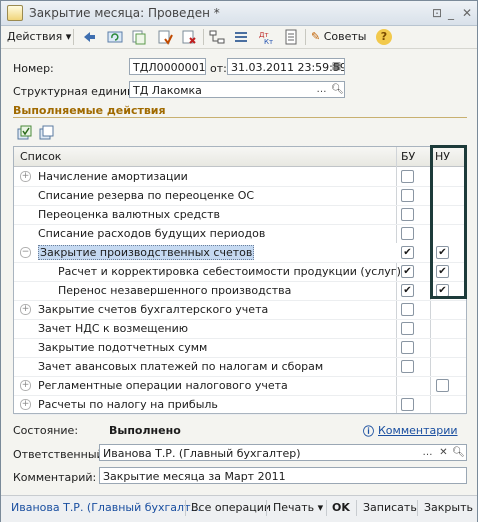 This screenshot has height=522, width=478. I want to click on comment-field: Закрытие месяца за Март 2011, so click(283, 475).